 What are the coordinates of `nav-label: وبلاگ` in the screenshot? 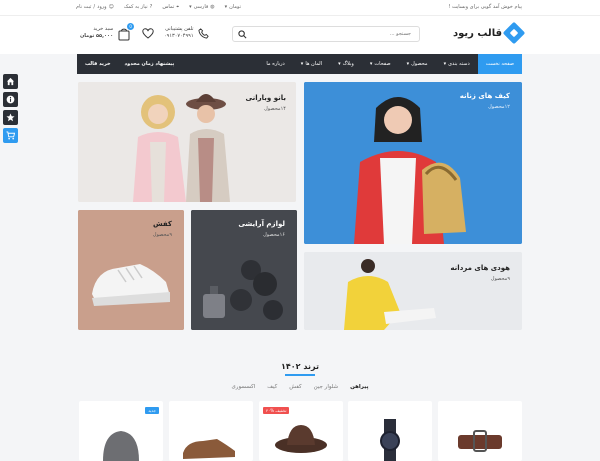 It's located at (348, 64).